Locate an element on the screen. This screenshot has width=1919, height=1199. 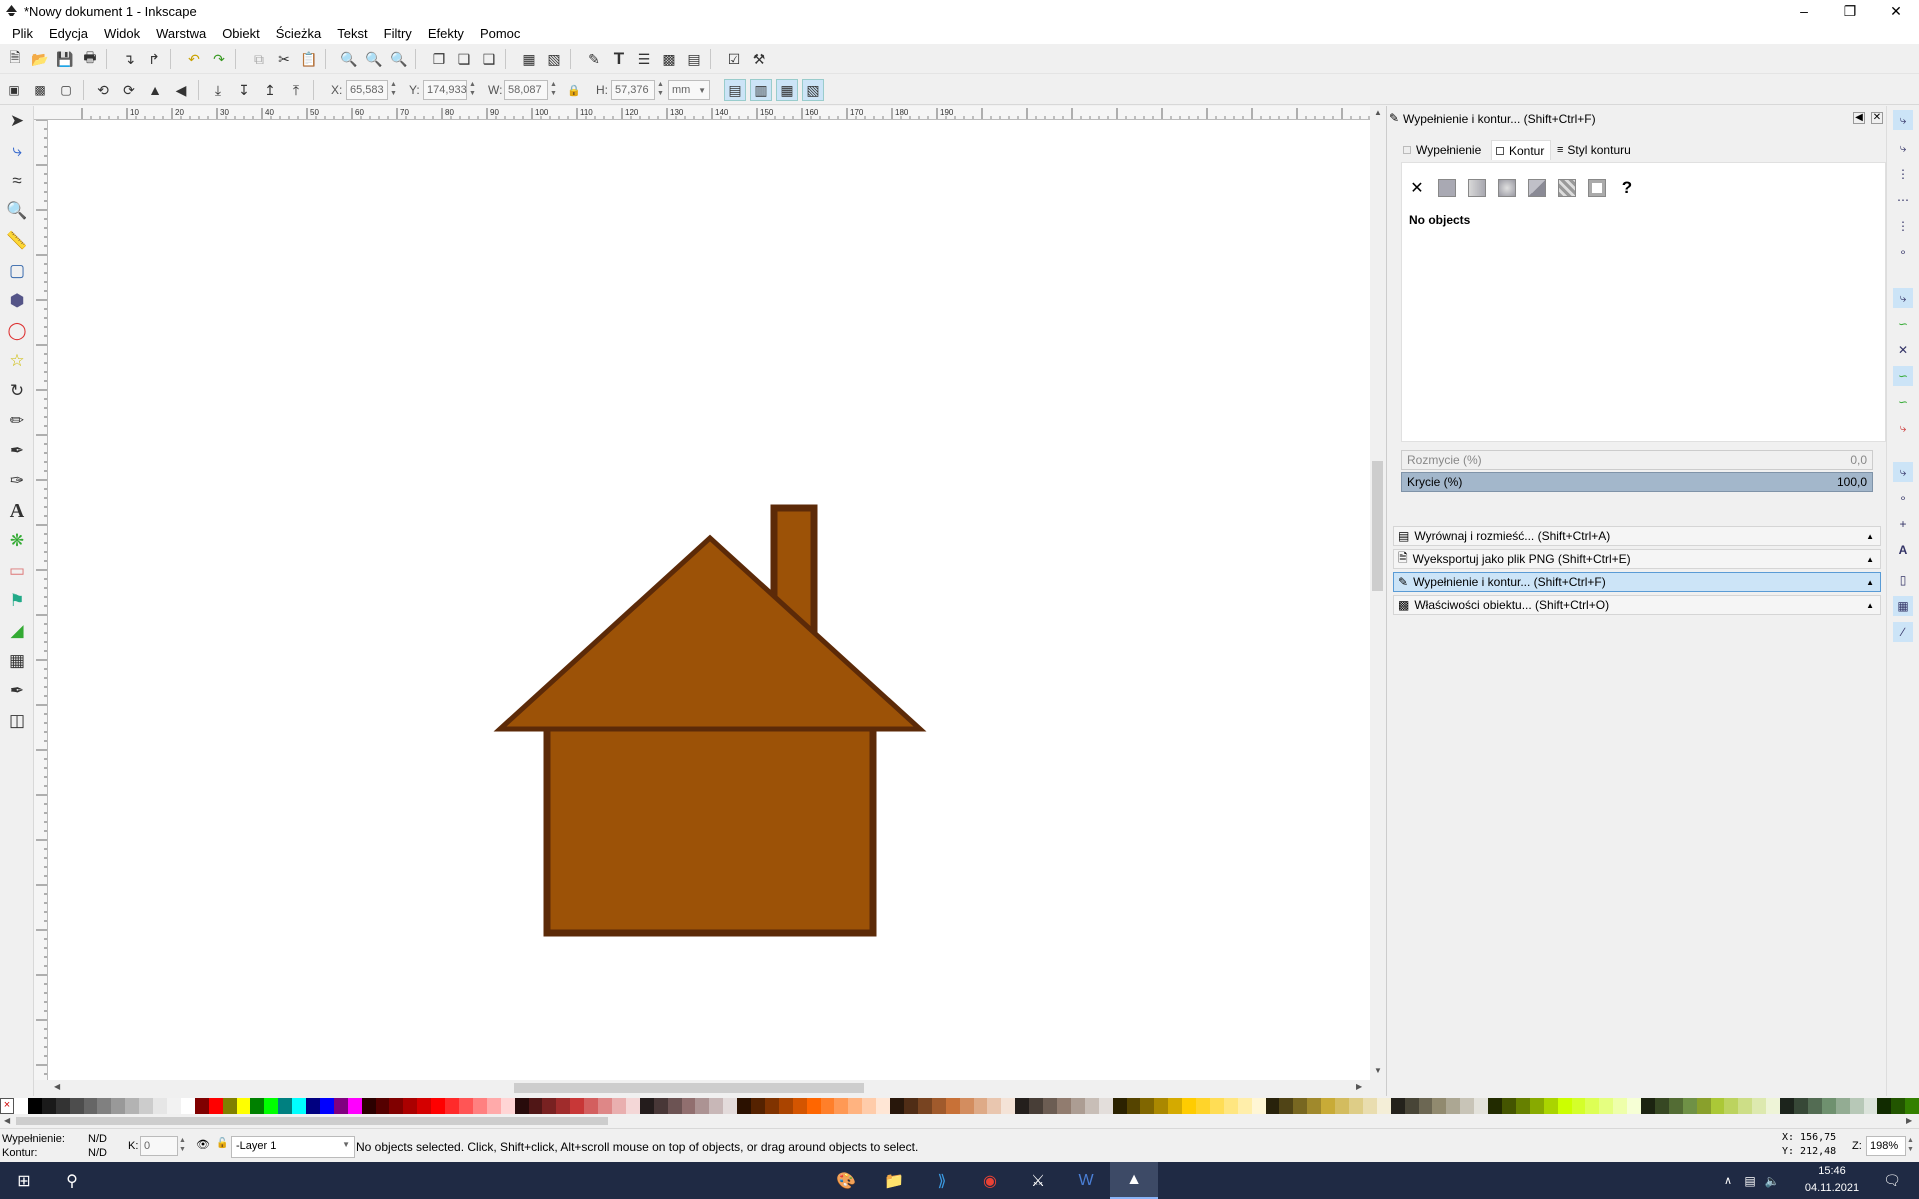
vertical-scroll-thumb is located at coordinates (1377, 526).